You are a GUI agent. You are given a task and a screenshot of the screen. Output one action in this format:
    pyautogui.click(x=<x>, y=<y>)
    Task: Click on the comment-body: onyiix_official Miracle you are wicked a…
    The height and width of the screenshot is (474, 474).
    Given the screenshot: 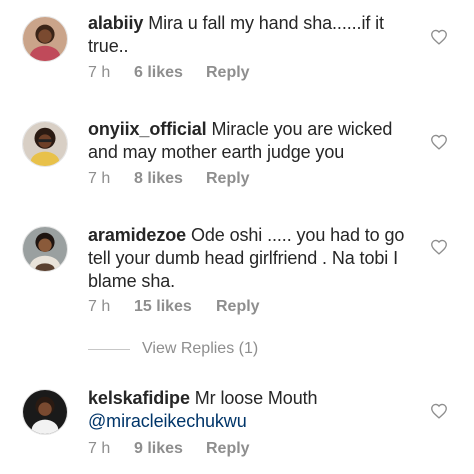 What is the action you would take?
    pyautogui.click(x=253, y=141)
    